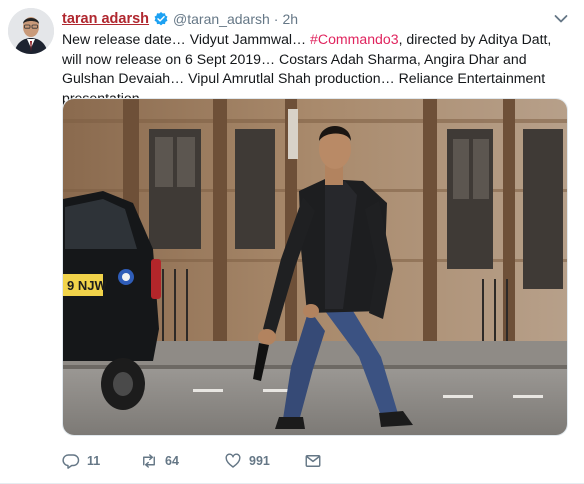  I want to click on retweet-count: 64, so click(172, 461).